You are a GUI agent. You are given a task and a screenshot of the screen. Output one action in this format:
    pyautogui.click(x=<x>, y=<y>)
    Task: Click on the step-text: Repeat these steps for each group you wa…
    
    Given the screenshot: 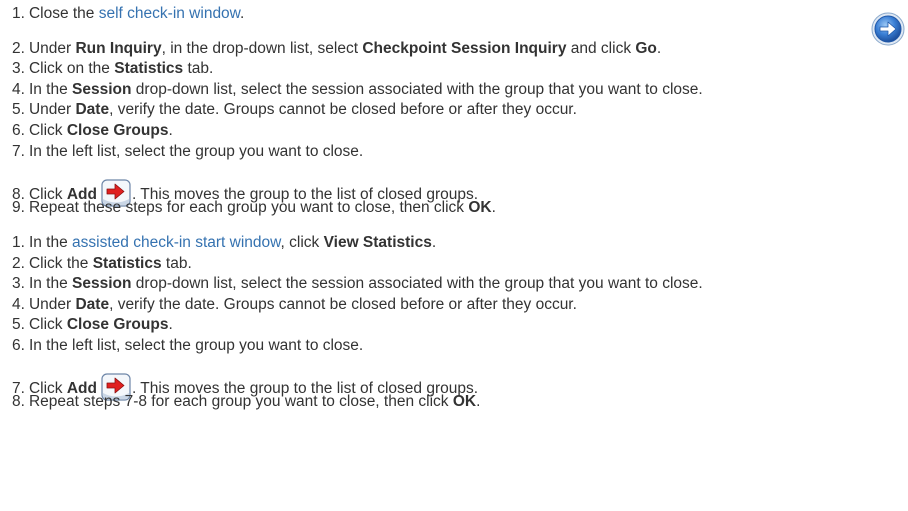 What is the action you would take?
    pyautogui.click(x=248, y=207)
    